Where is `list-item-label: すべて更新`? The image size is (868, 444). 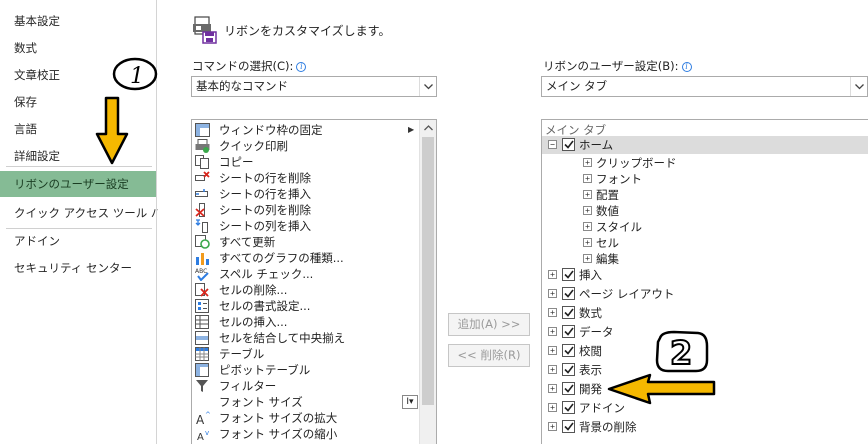
list-item-label: すべて更新 is located at coordinates (247, 242).